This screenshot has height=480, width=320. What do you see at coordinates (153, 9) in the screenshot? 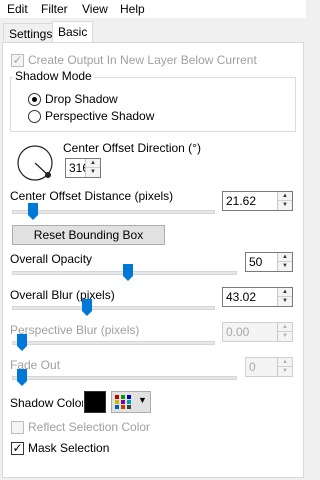
I see `menu-bar: Edit Filter View Help` at bounding box center [153, 9].